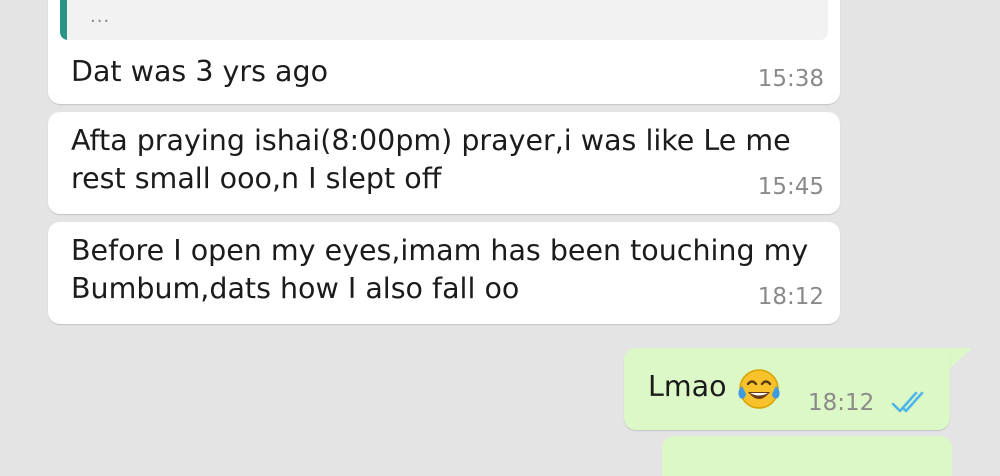 The image size is (1000, 476). What do you see at coordinates (790, 79) in the screenshot?
I see `message-timestamp: 15:38` at bounding box center [790, 79].